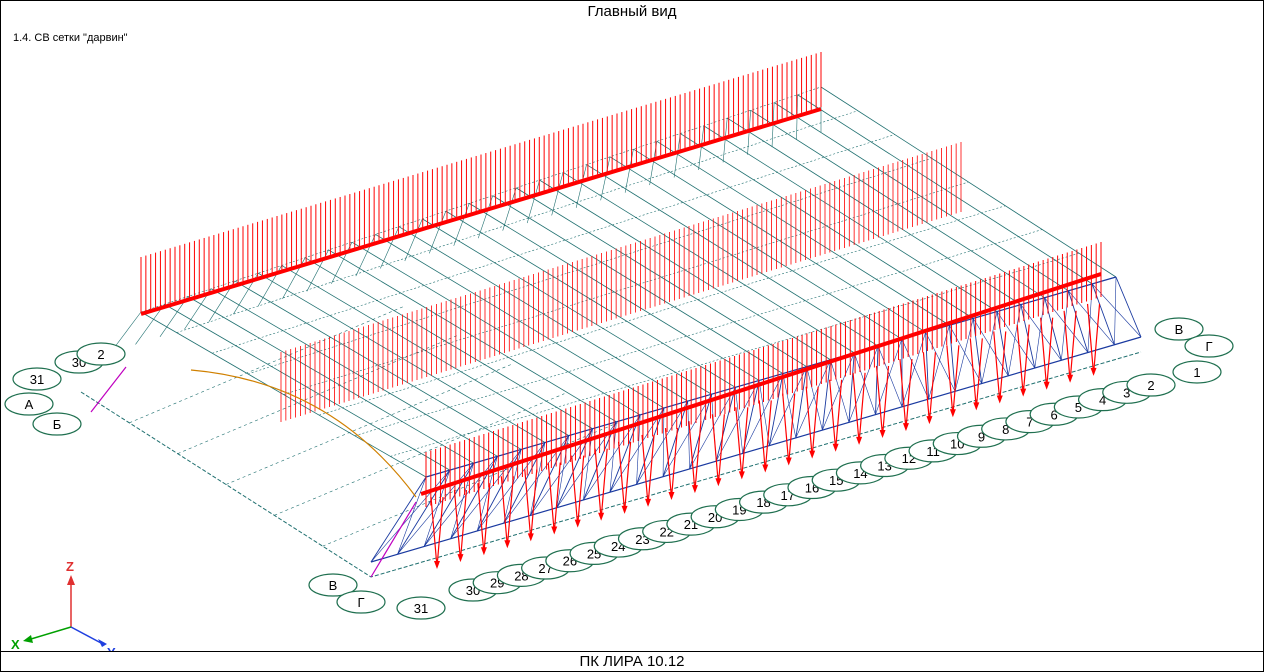  What do you see at coordinates (100, 354) in the screenshot?
I see `grid-axis-2-label: 2` at bounding box center [100, 354].